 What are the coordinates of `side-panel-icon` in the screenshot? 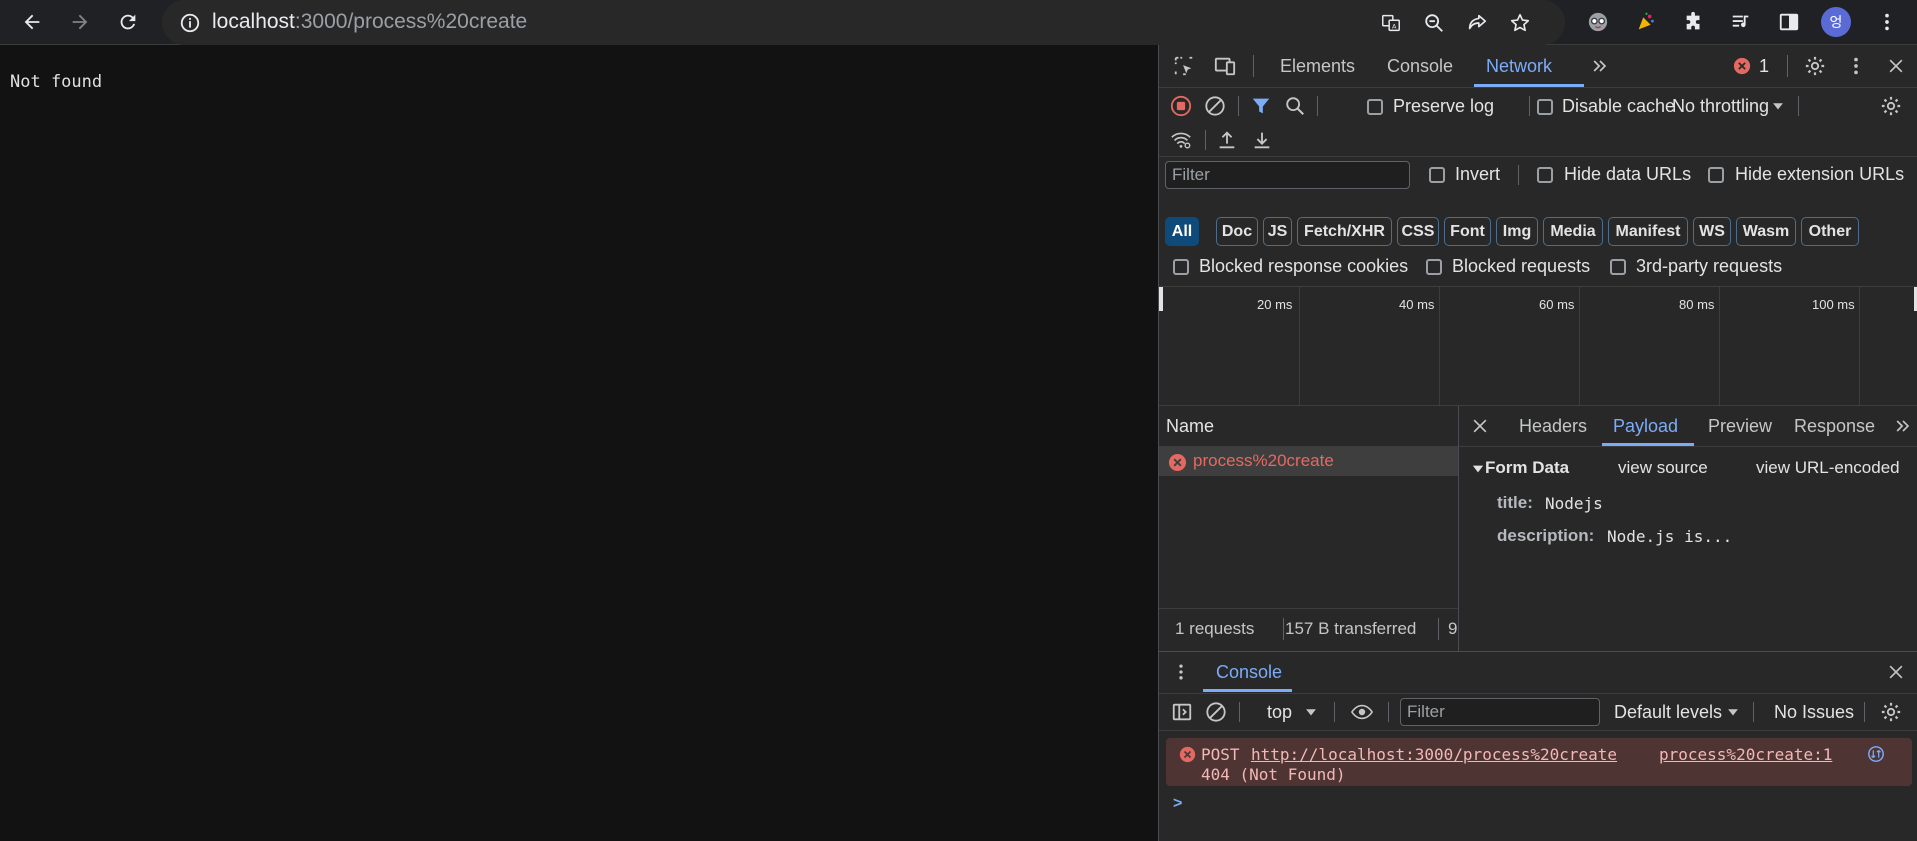 It's located at (1789, 22).